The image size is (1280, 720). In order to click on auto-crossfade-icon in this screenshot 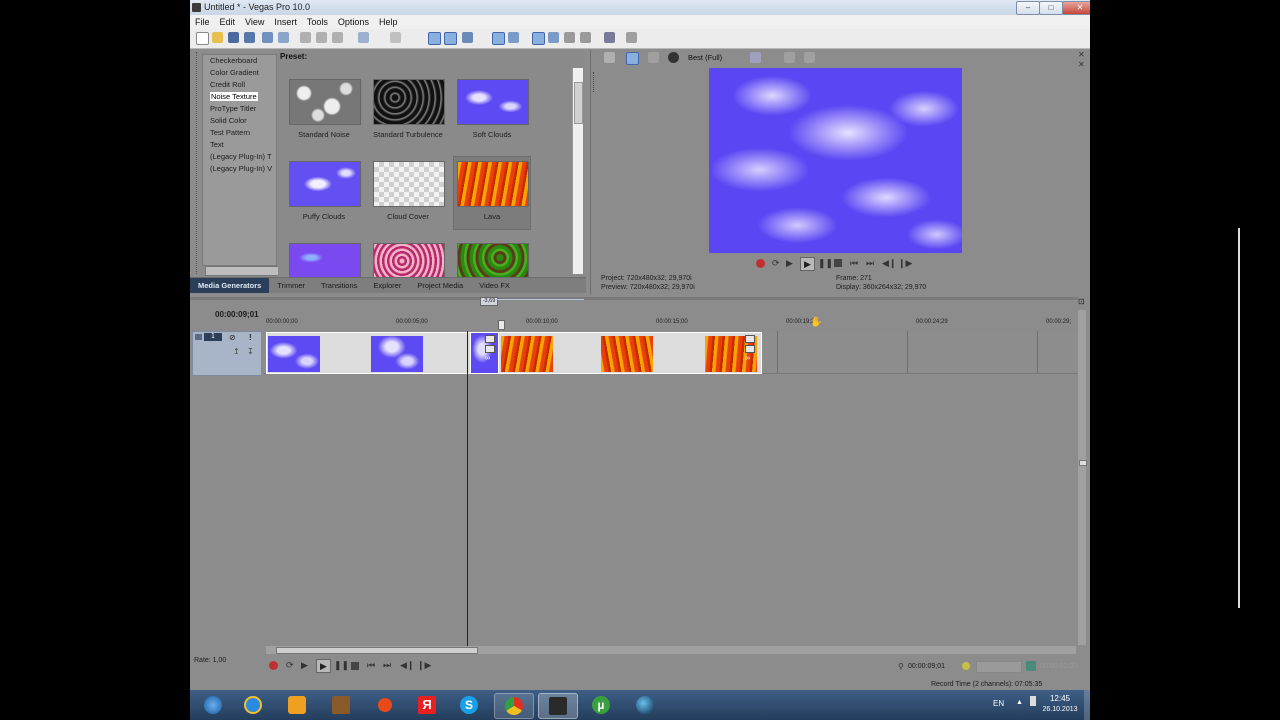, I will do `click(450, 38)`.